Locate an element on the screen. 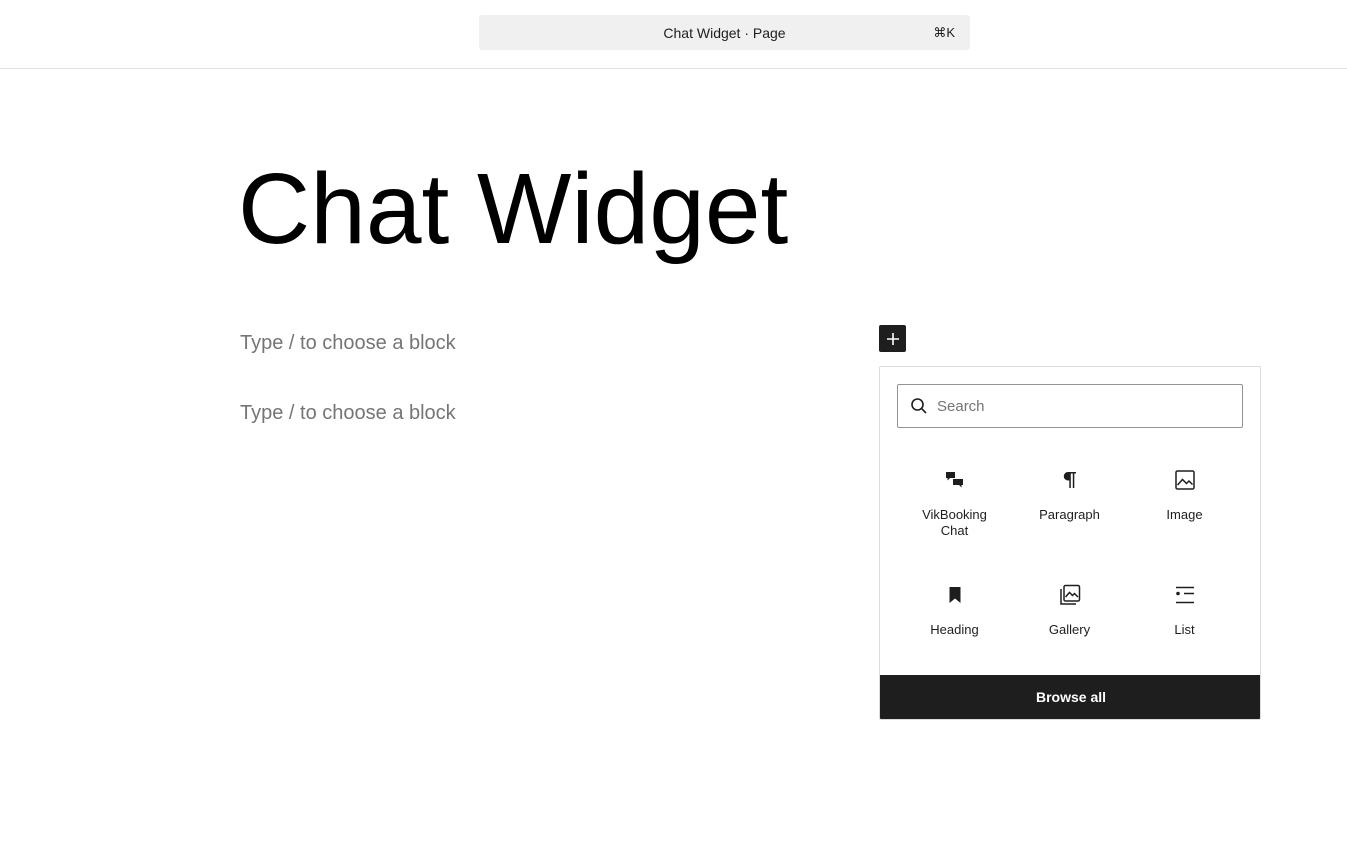 Image resolution: width=1347 pixels, height=864 pixels. block-item-list: List is located at coordinates (1184, 623).